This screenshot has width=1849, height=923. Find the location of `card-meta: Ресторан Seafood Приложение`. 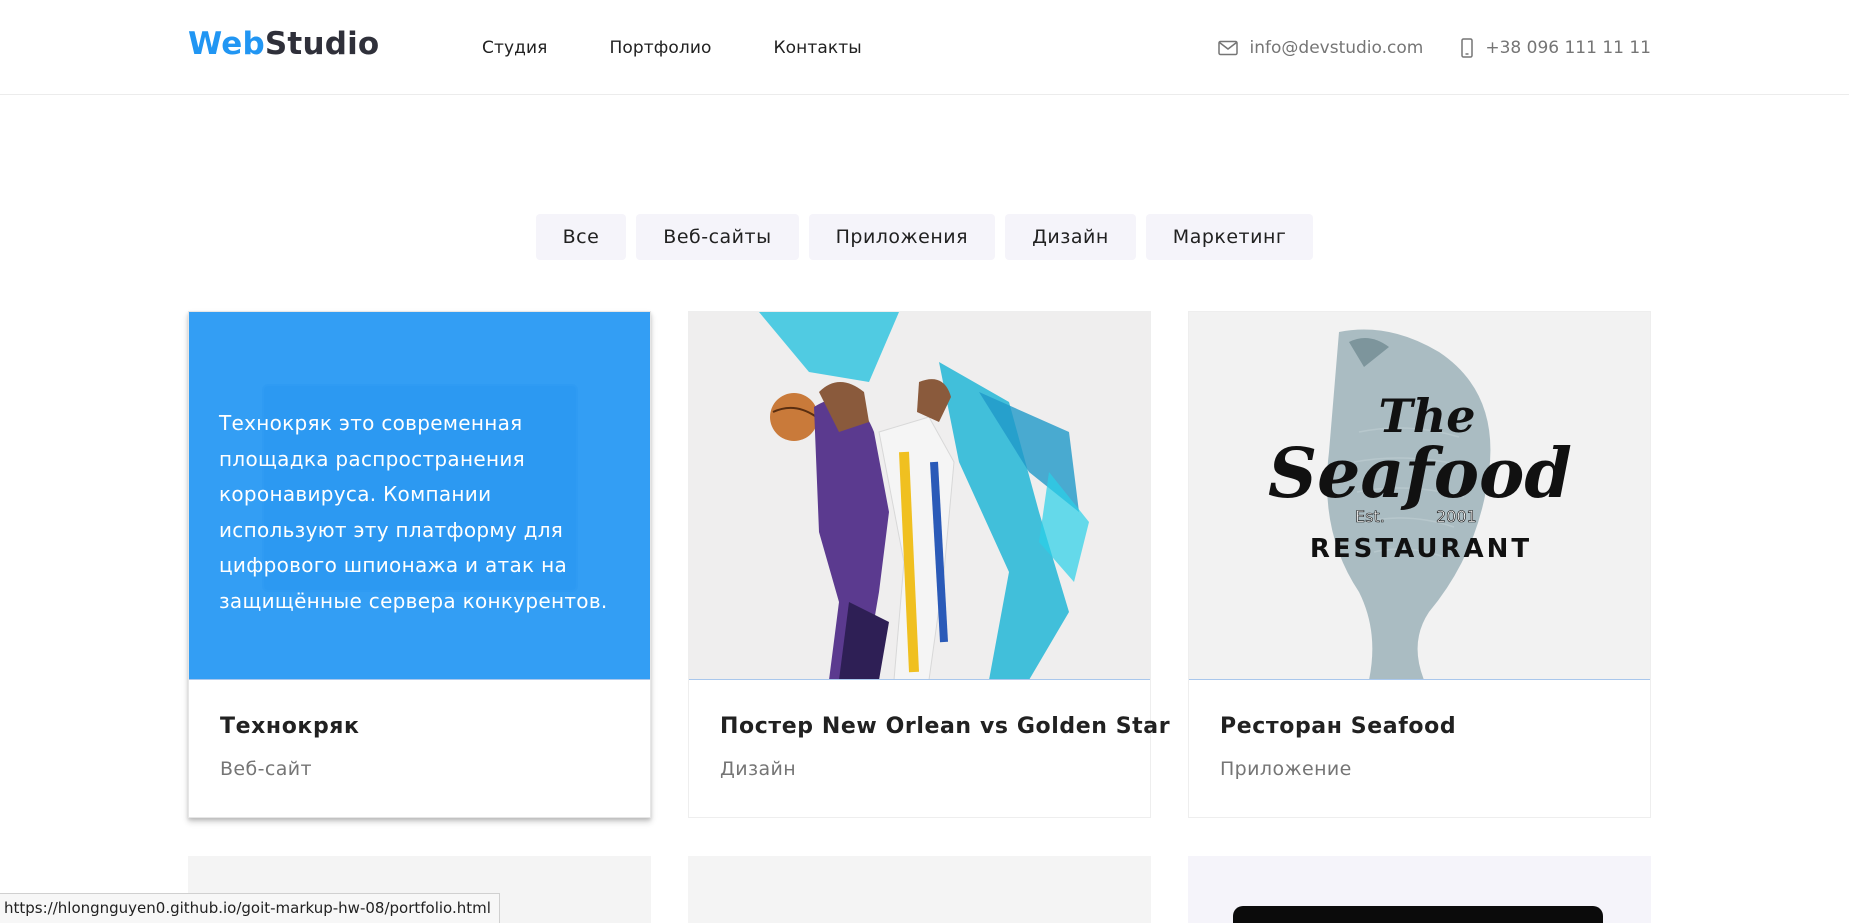

card-meta: Ресторан Seafood Приложение is located at coordinates (1419, 730).